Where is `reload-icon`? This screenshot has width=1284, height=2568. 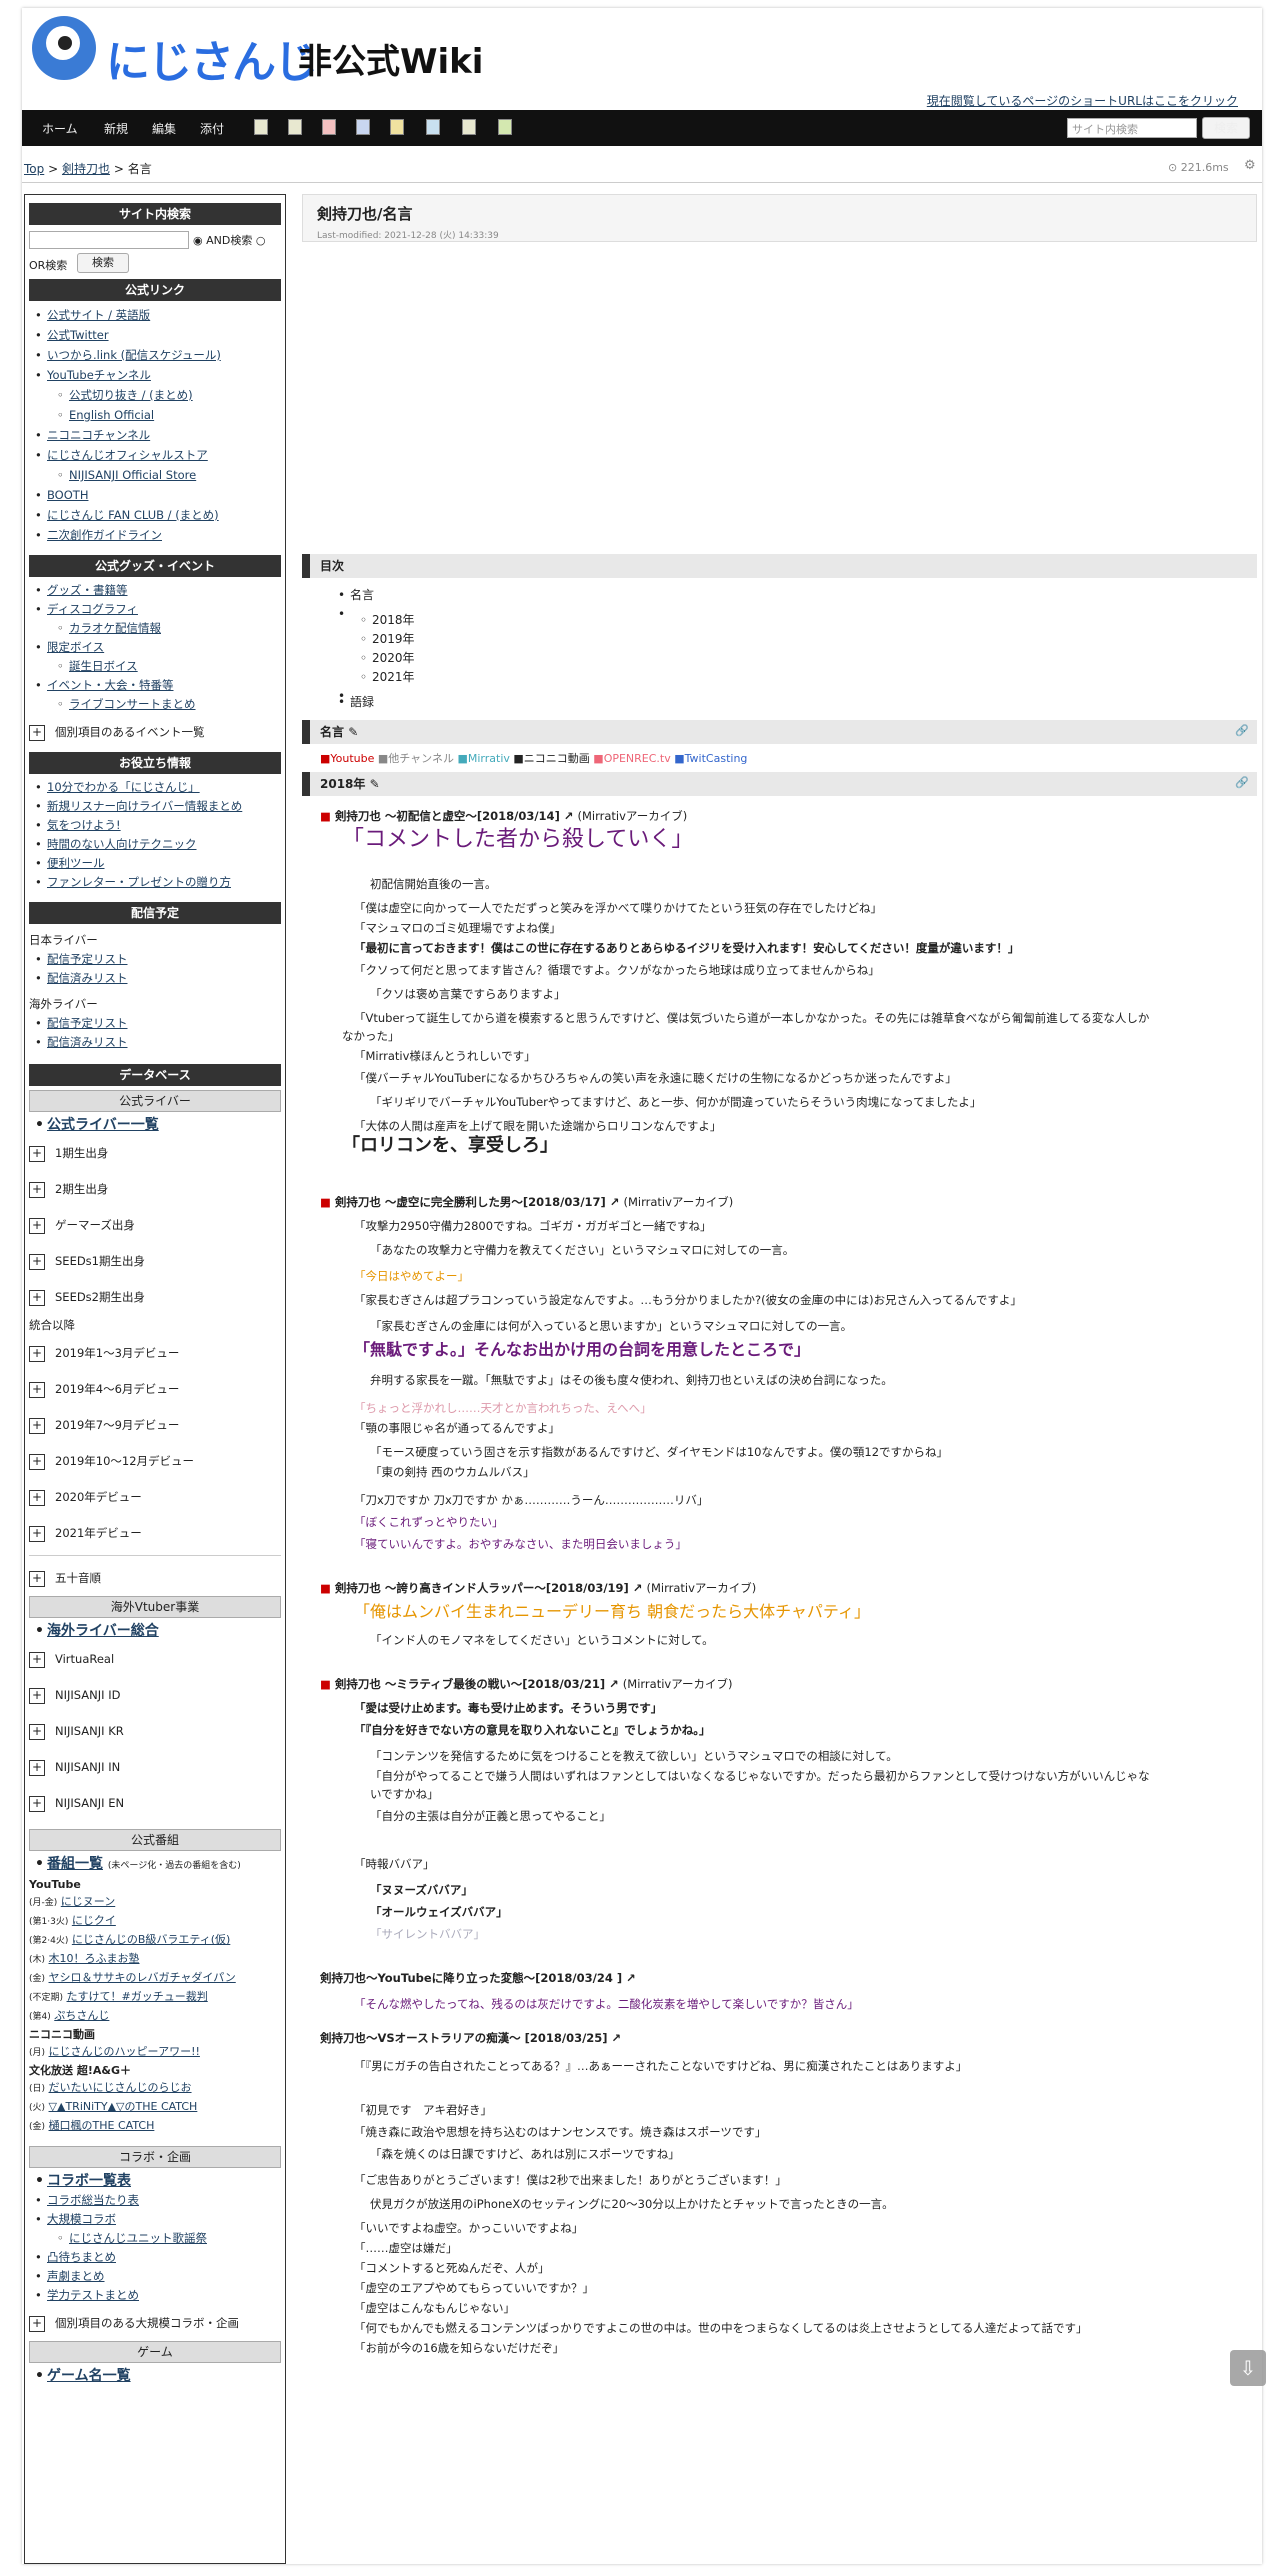
reload-icon is located at coordinates (363, 127).